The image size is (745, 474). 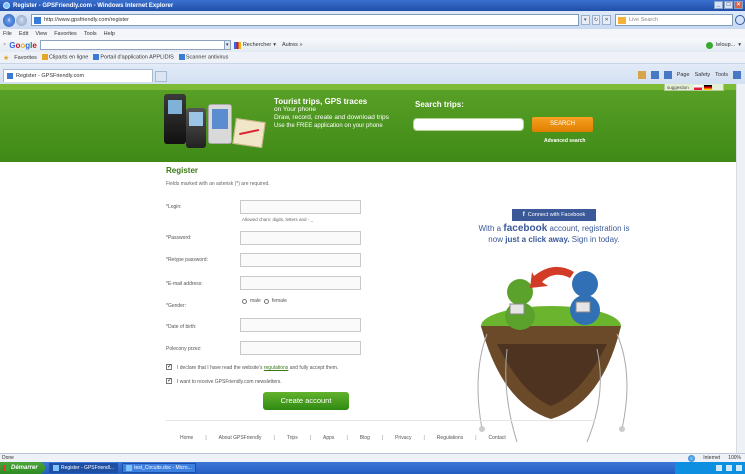 What do you see at coordinates (495, 239) in the screenshot?
I see `promo-now: now` at bounding box center [495, 239].